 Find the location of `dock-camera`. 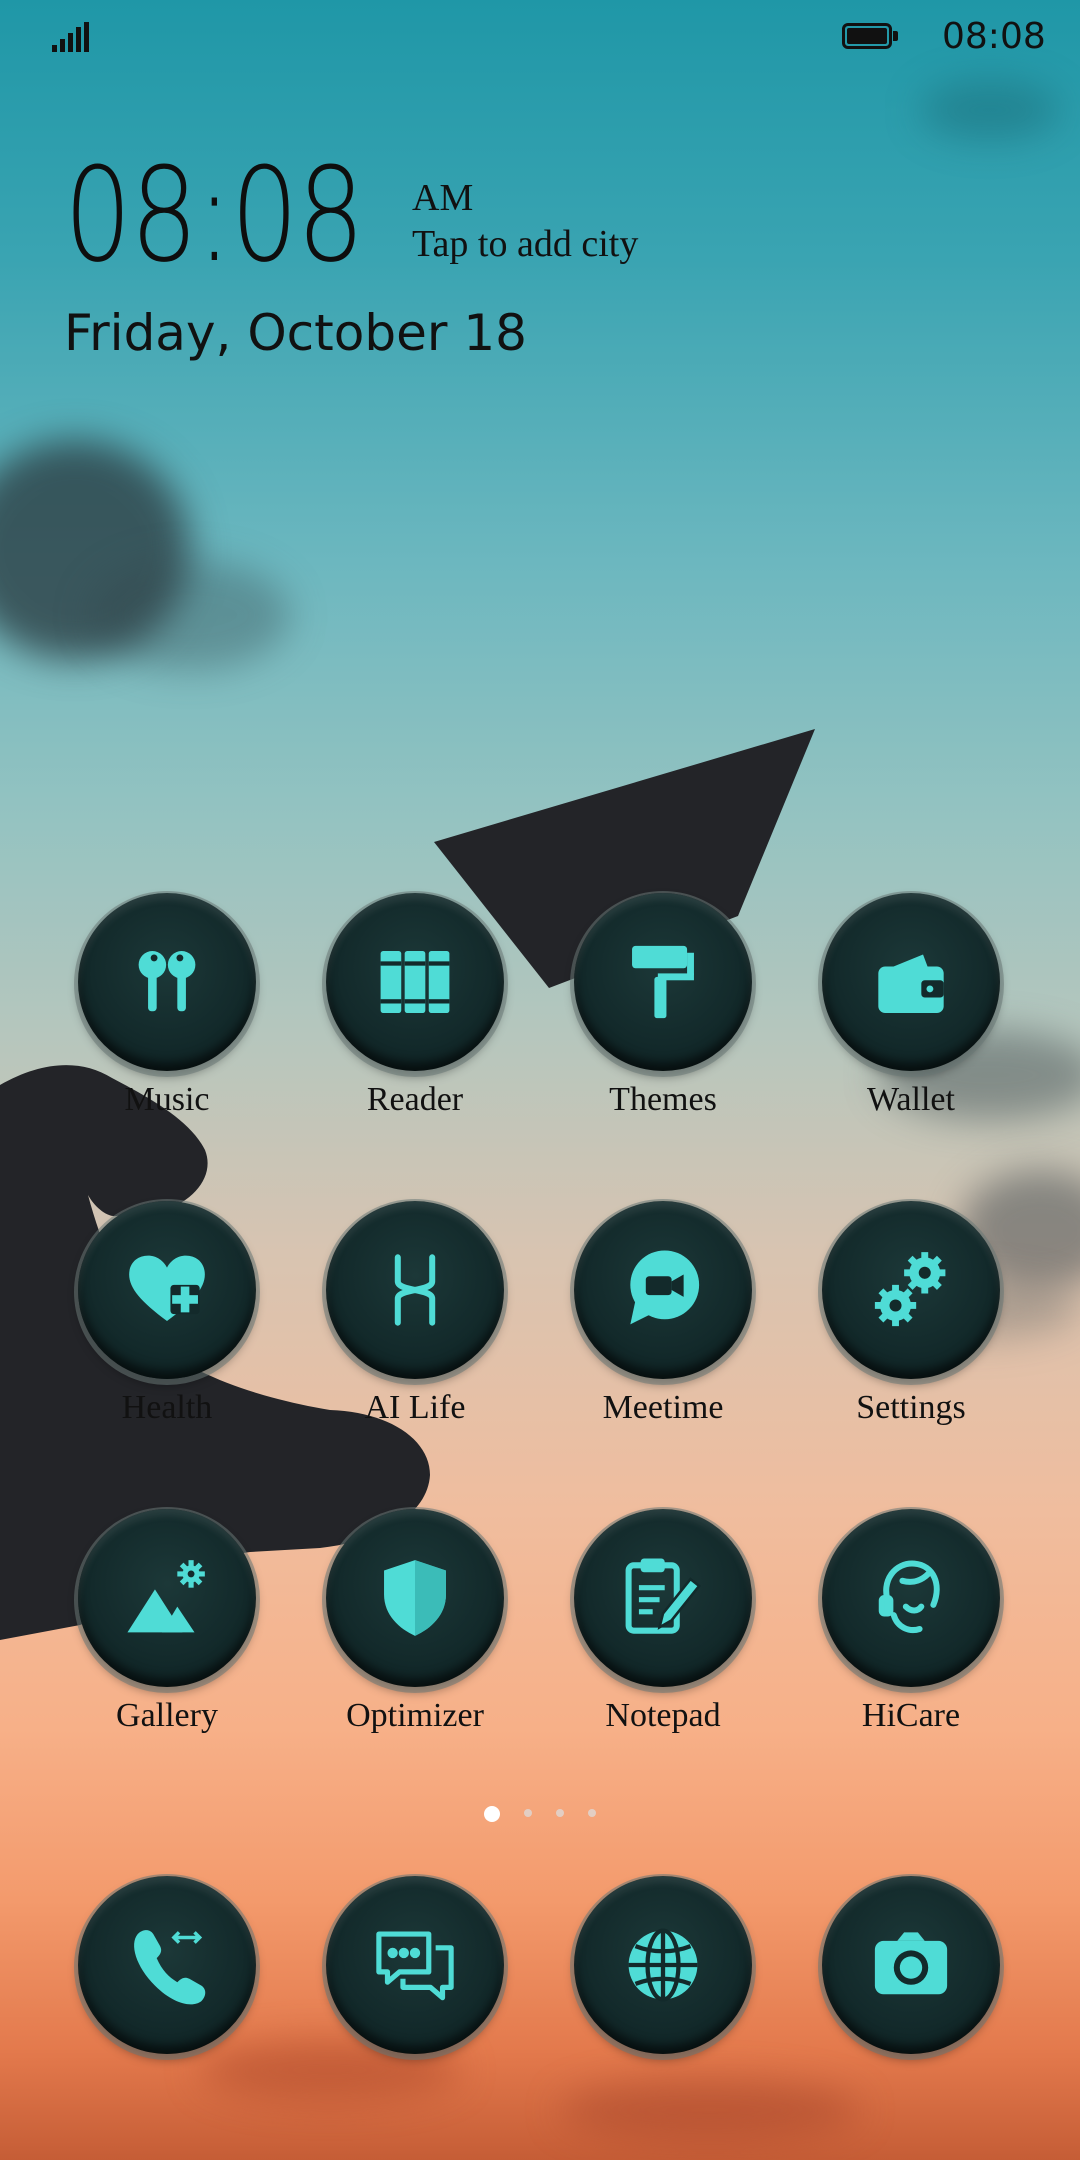

dock-camera is located at coordinates (911, 1965).